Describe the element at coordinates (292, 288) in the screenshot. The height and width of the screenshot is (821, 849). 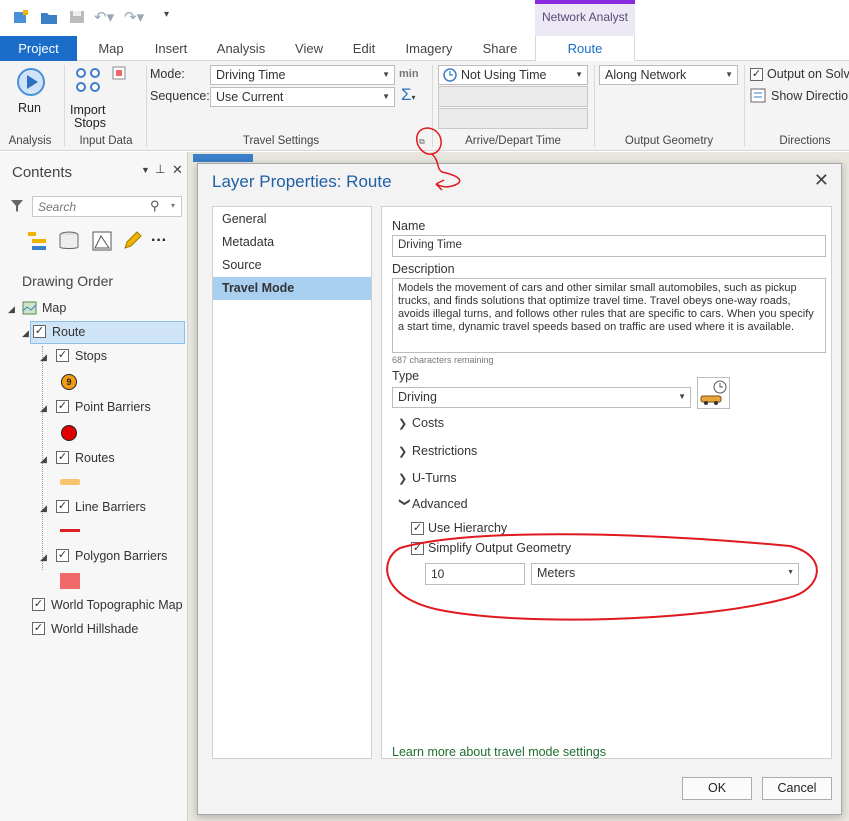
I see `nav-item-travel-mode: Travel Mode` at that location.